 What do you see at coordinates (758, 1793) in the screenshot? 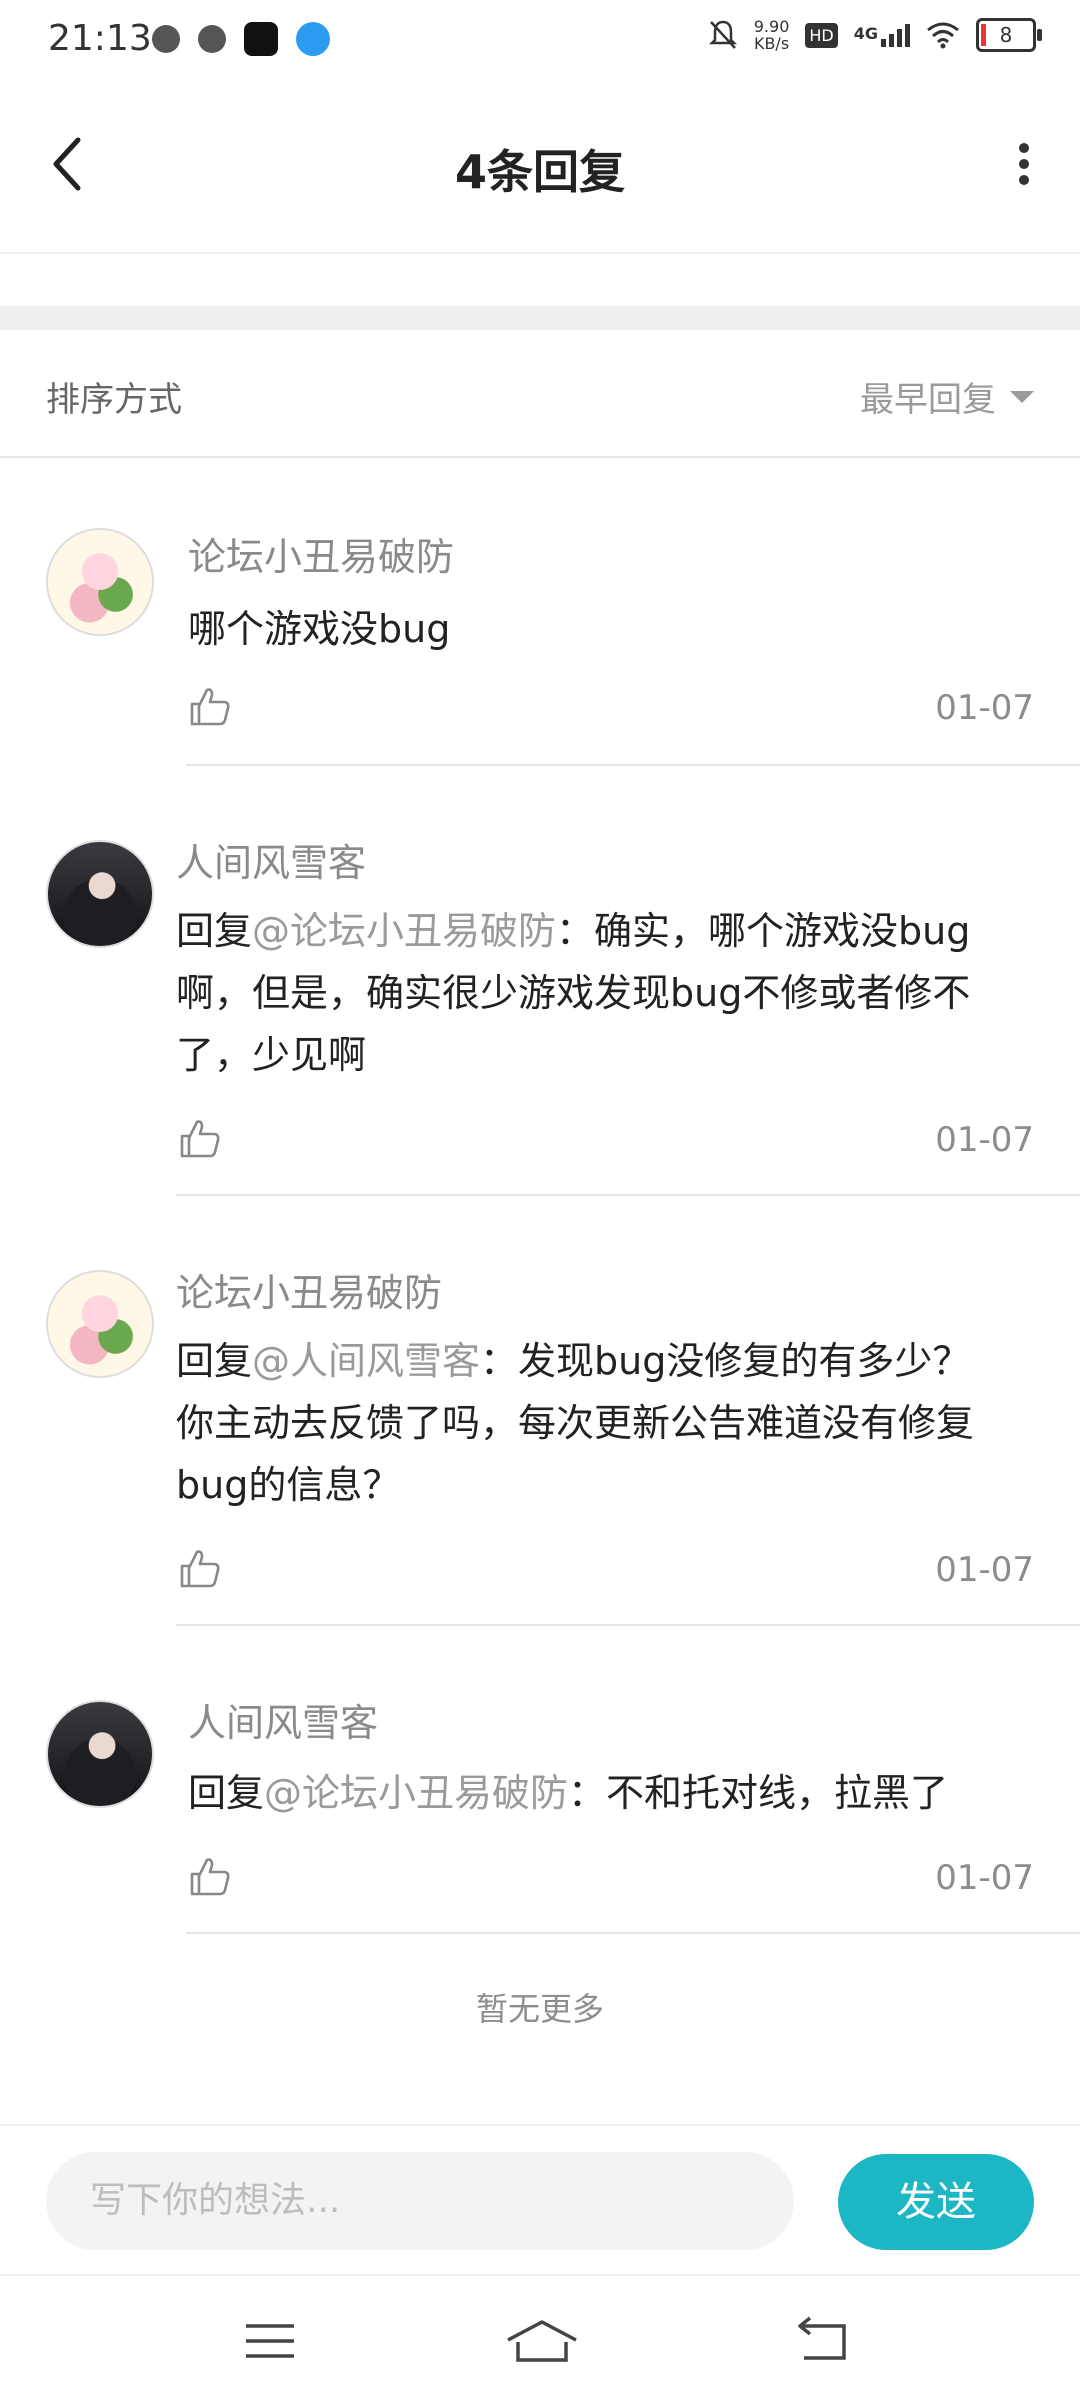
I see `comment-body: ：不和托对线，拉黑了` at bounding box center [758, 1793].